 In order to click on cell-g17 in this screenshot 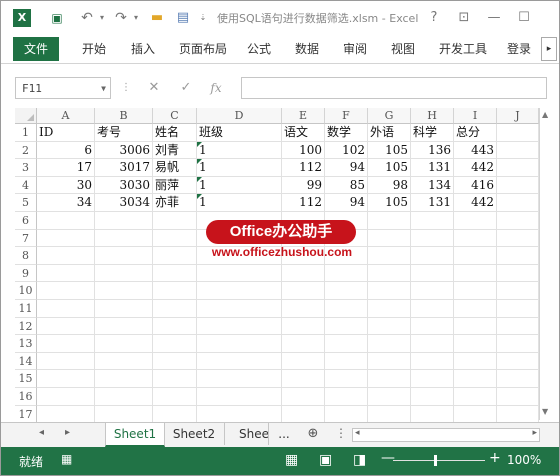, I will do `click(389, 414)`.